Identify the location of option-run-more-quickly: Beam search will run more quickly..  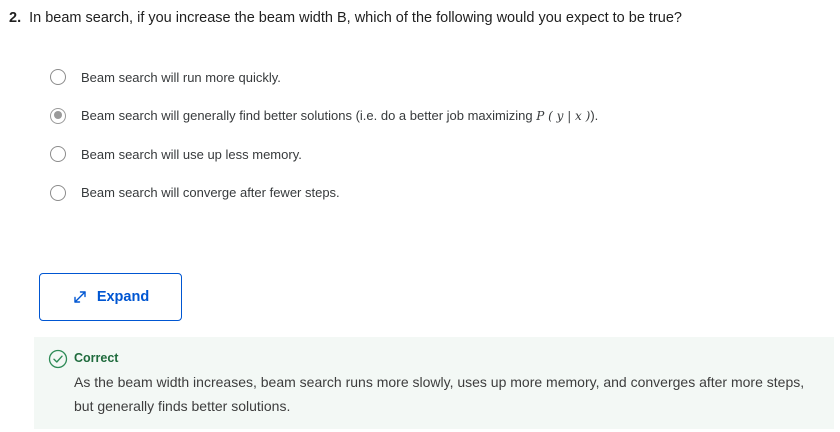
(324, 77).